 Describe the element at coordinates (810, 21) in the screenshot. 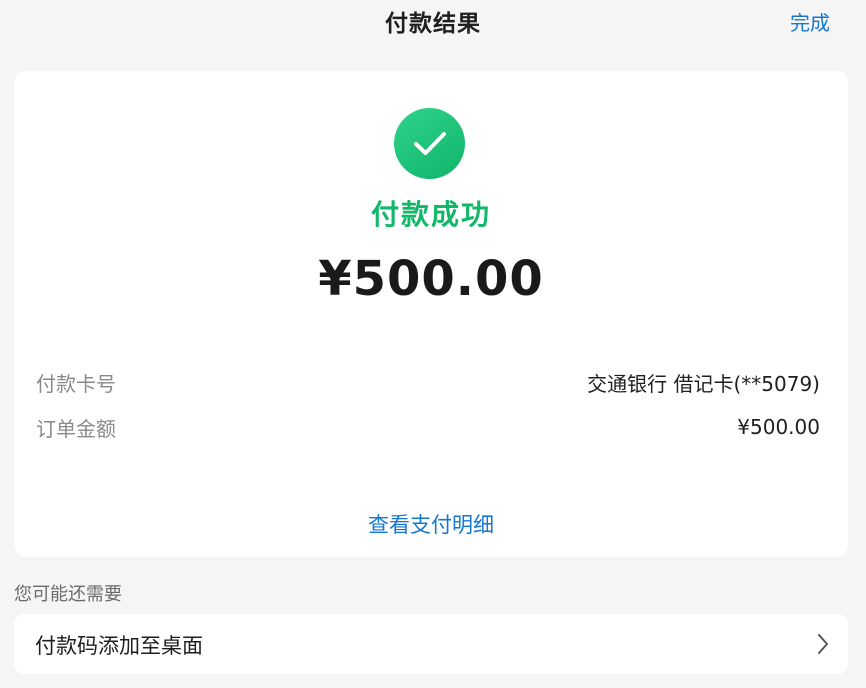

I see `done-button: 完成` at that location.